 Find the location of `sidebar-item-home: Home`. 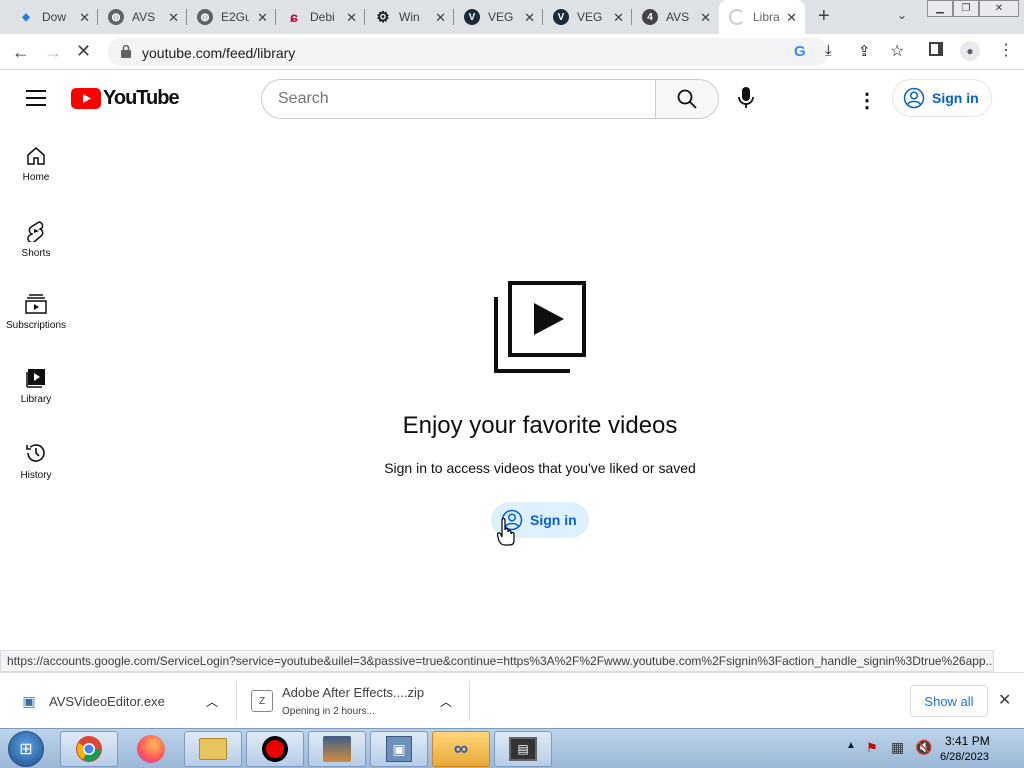

sidebar-item-home: Home is located at coordinates (36, 163).